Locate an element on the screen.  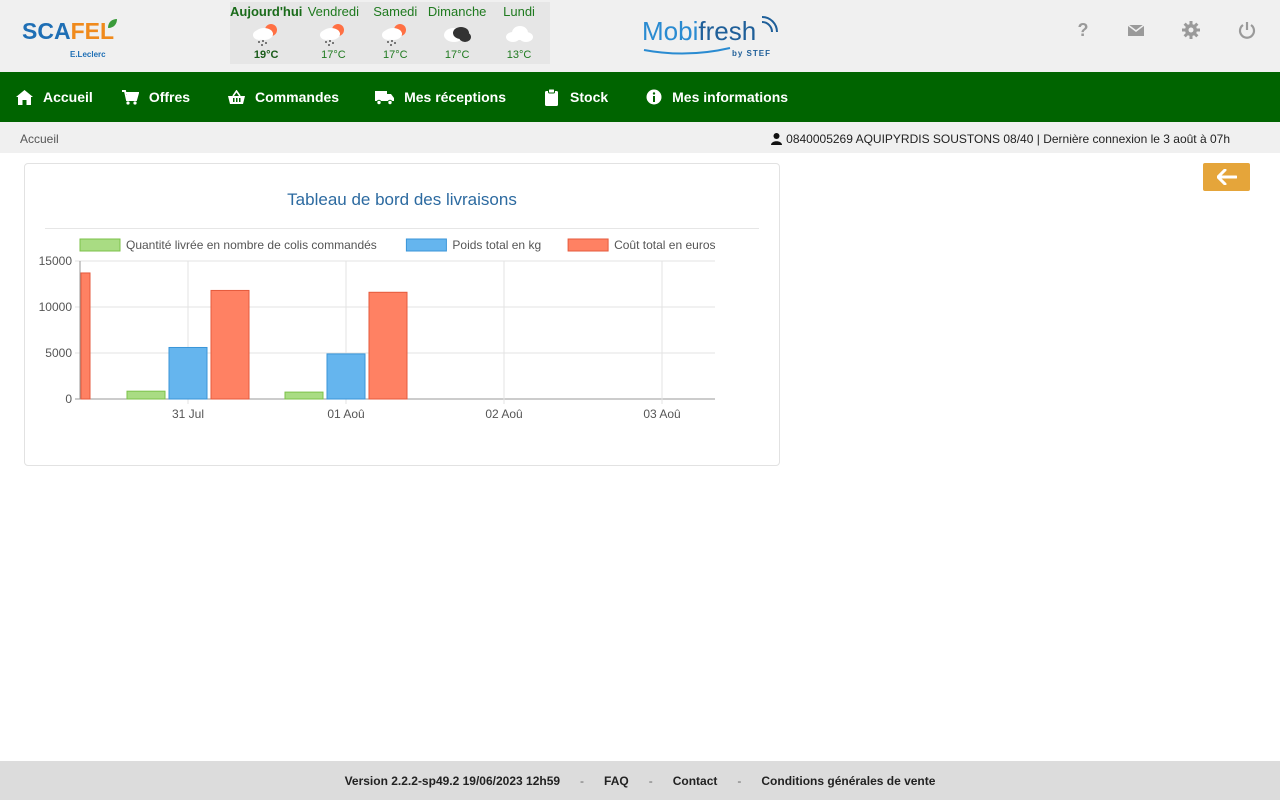
weather-day: Samedi 17°C is located at coordinates (395, 33).